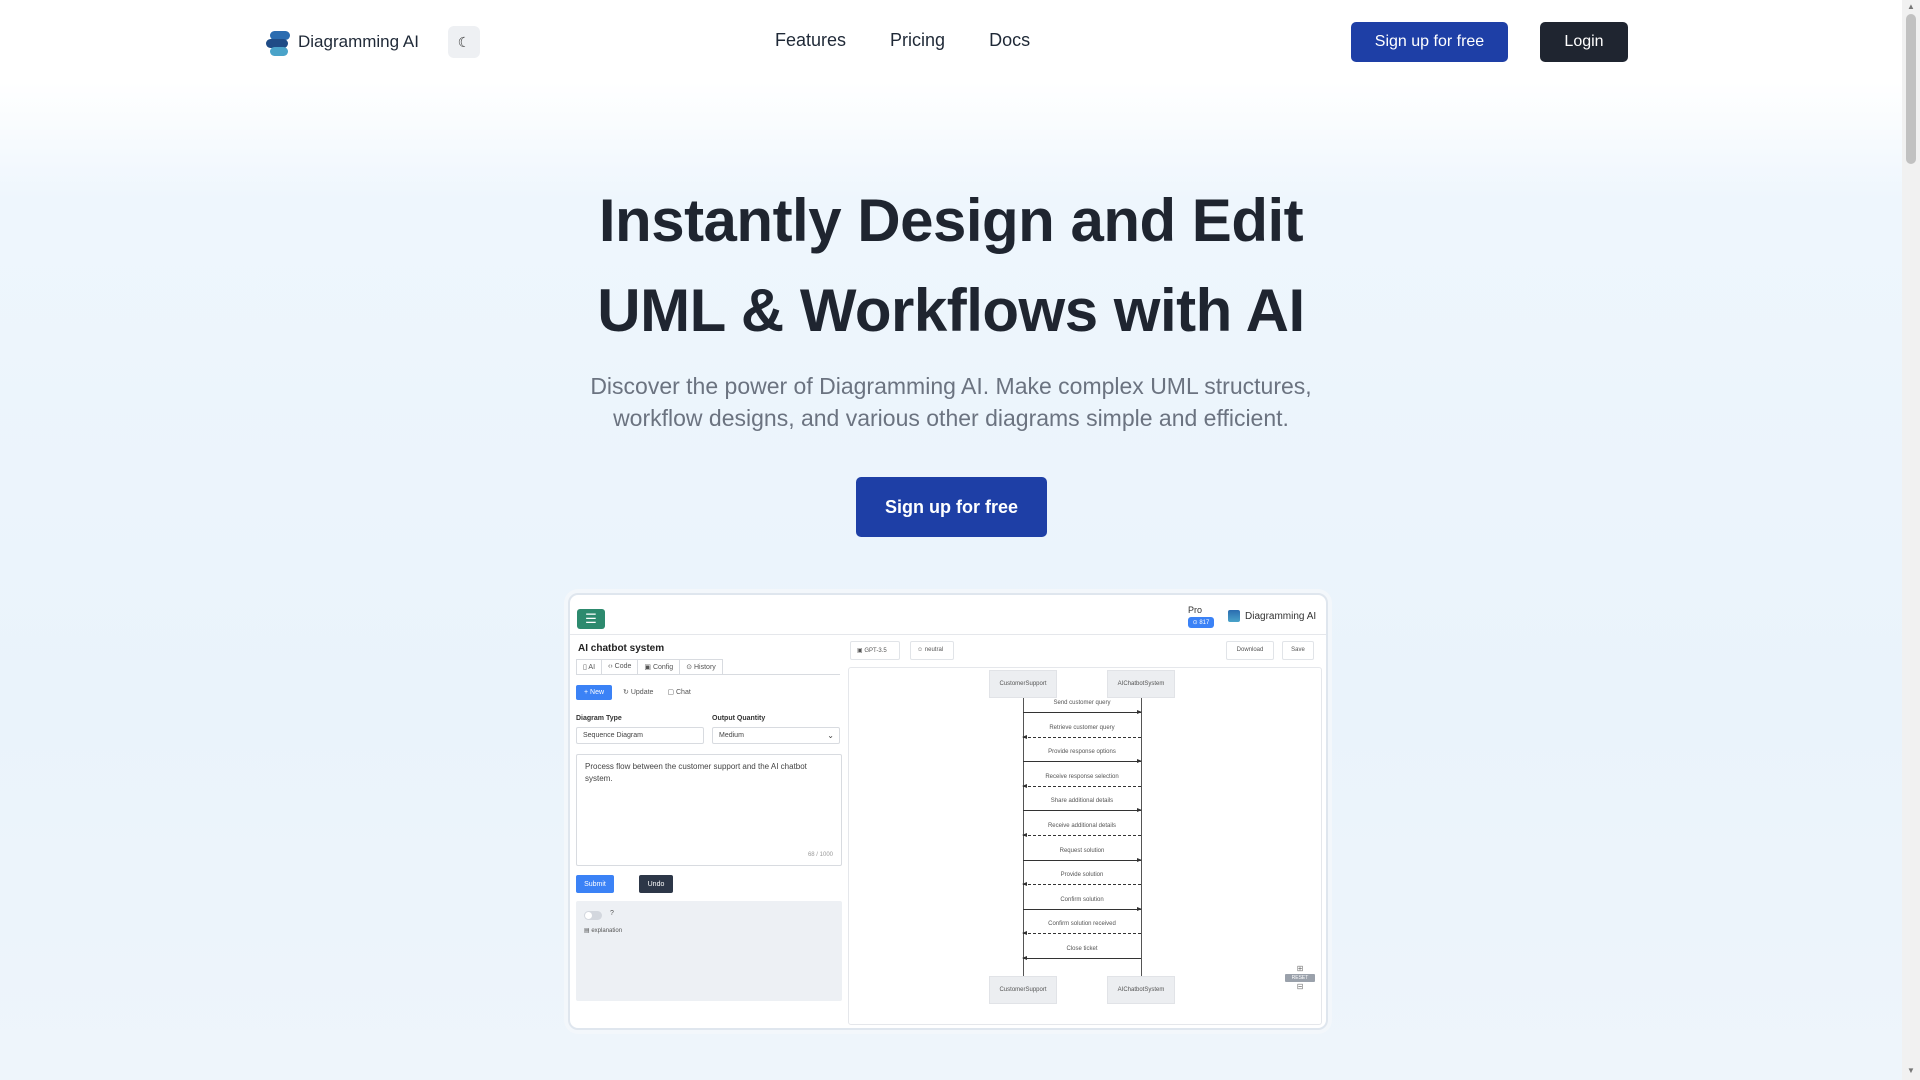 The width and height of the screenshot is (1920, 1080). I want to click on output-quantity-label: Output Quantity, so click(739, 718).